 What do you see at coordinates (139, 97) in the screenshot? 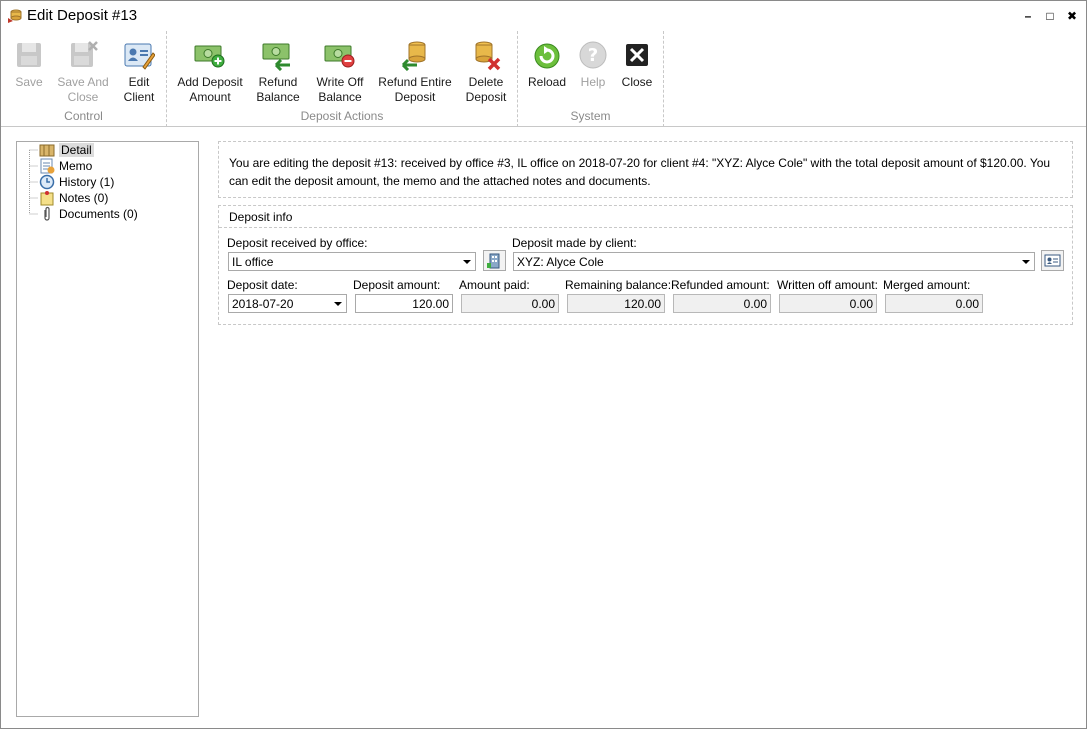
I see `edit-client-label-2: Client` at bounding box center [139, 97].